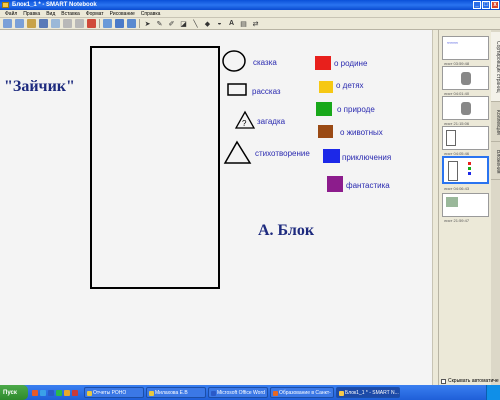 The image size is (500, 400). What do you see at coordinates (495, 67) in the screenshot?
I see `tab-page-sorter: Сортировщик страниц` at bounding box center [495, 67].